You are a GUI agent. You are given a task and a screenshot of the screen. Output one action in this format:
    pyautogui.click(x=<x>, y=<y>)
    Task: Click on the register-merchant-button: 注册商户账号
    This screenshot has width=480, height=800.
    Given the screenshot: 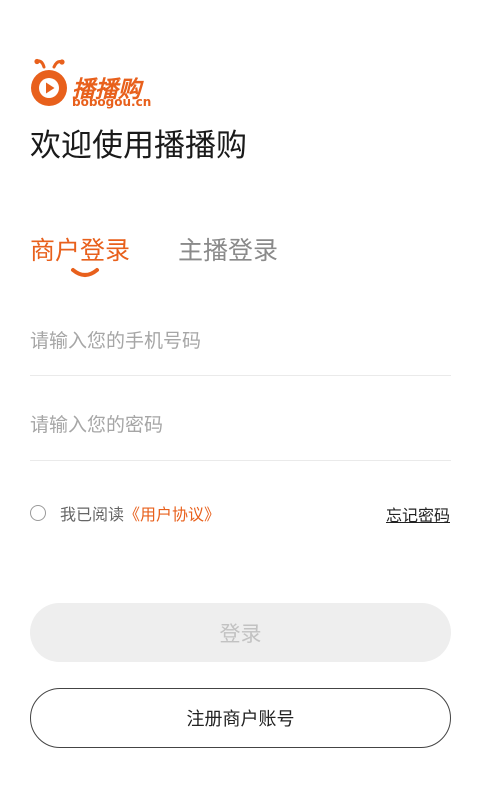 What is the action you would take?
    pyautogui.click(x=240, y=718)
    